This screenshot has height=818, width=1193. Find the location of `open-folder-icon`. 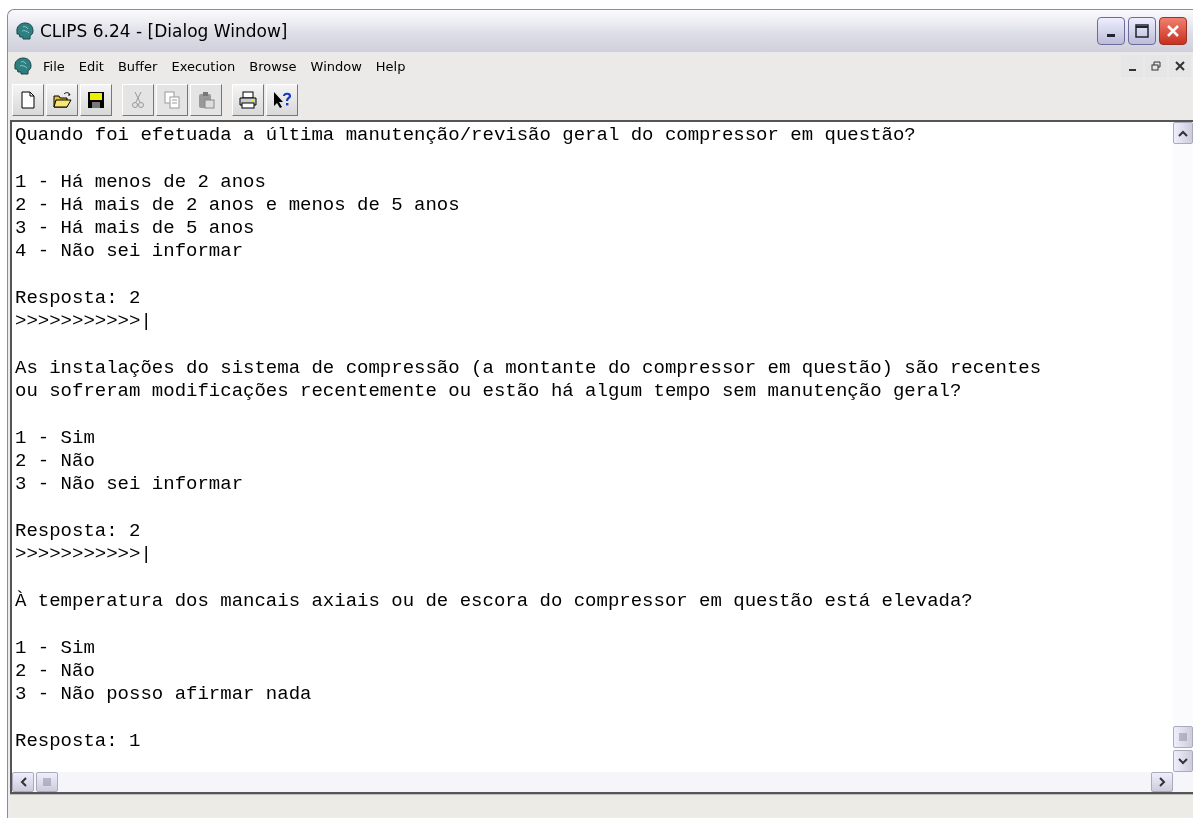

open-folder-icon is located at coordinates (62, 100).